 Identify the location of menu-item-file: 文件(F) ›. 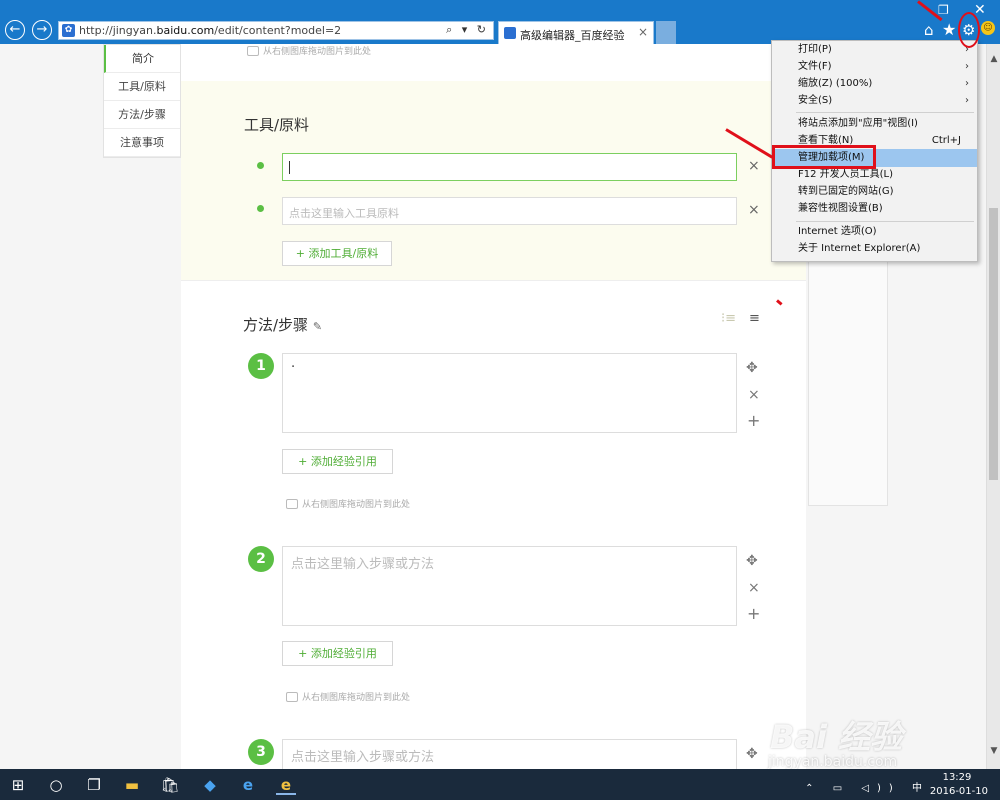
(874, 67).